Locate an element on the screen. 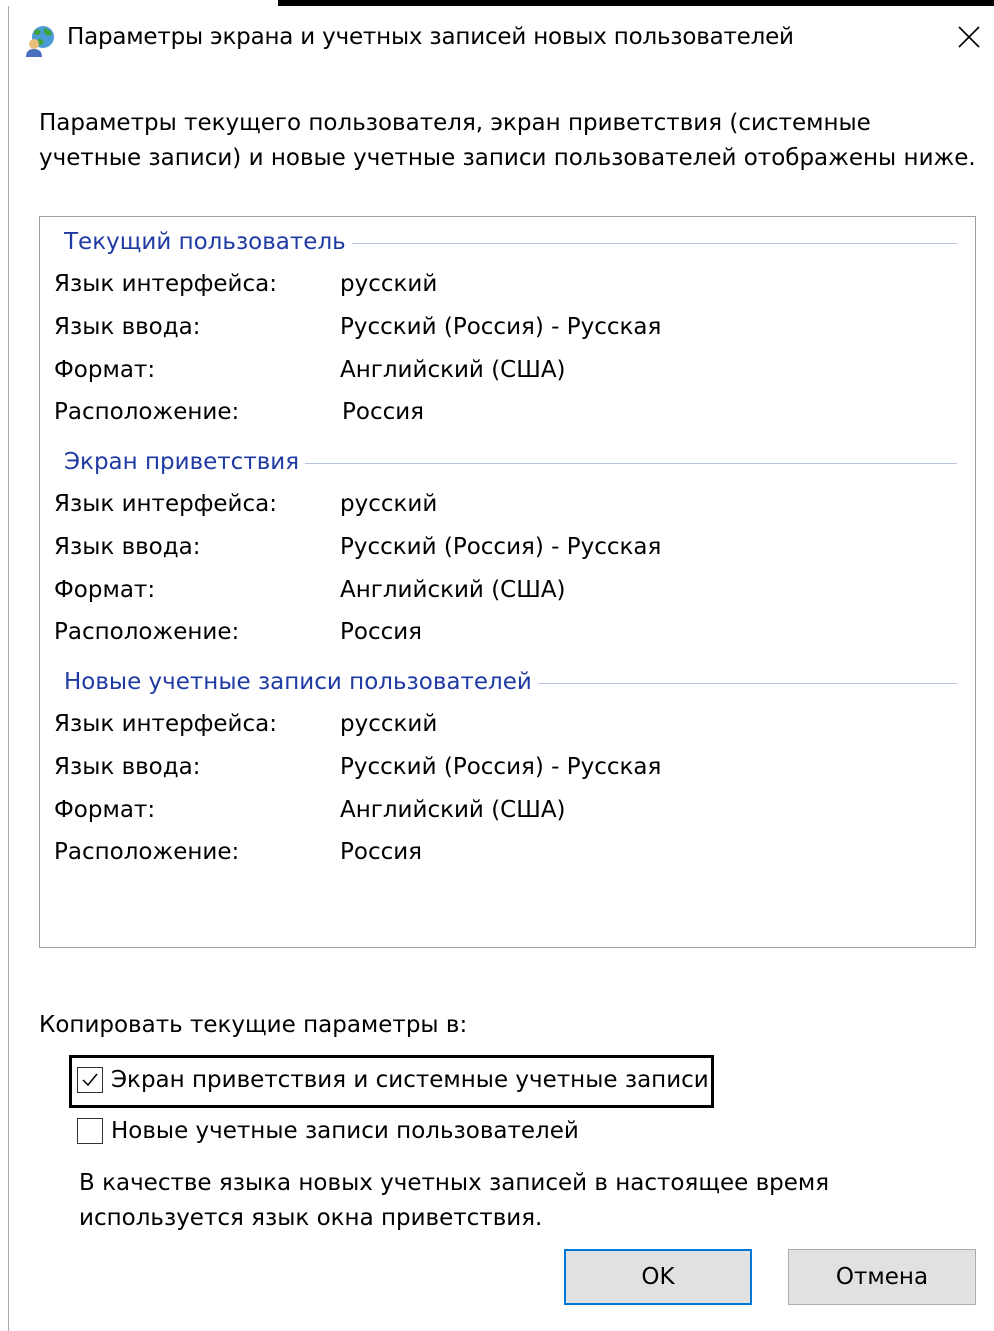  close-icon is located at coordinates (969, 37).